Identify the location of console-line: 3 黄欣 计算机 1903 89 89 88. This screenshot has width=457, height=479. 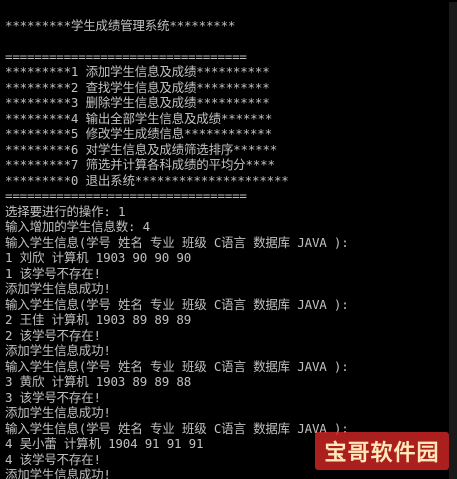
(98, 381).